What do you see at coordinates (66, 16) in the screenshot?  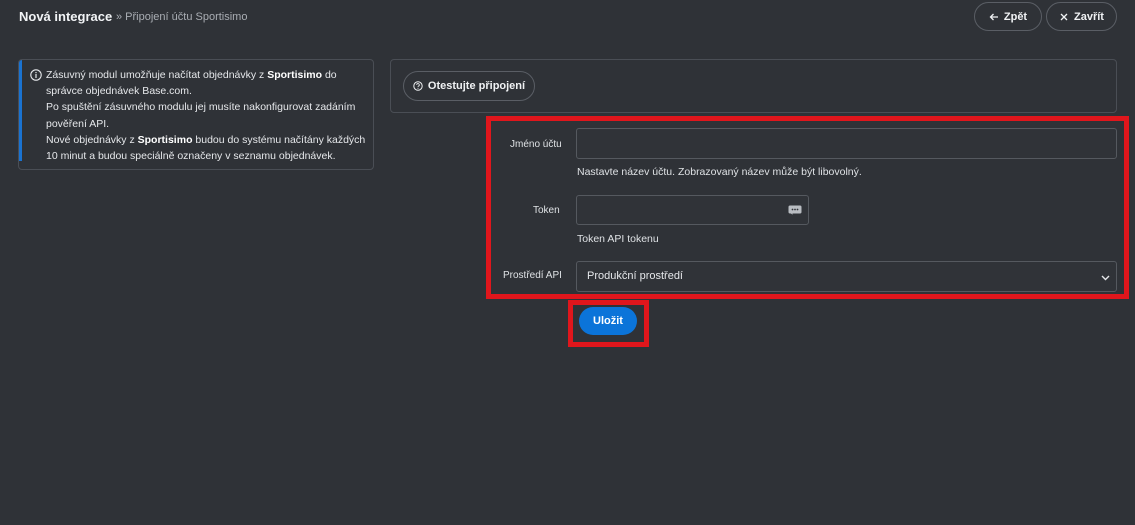 I see `page-title: Nová integrace` at bounding box center [66, 16].